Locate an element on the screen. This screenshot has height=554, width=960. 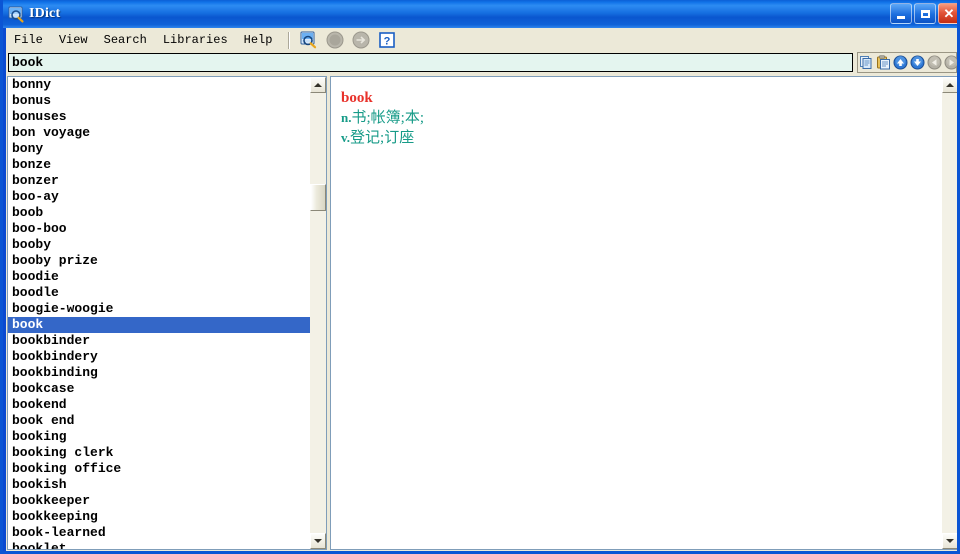
wordlist-item: bookend is located at coordinates (159, 405).